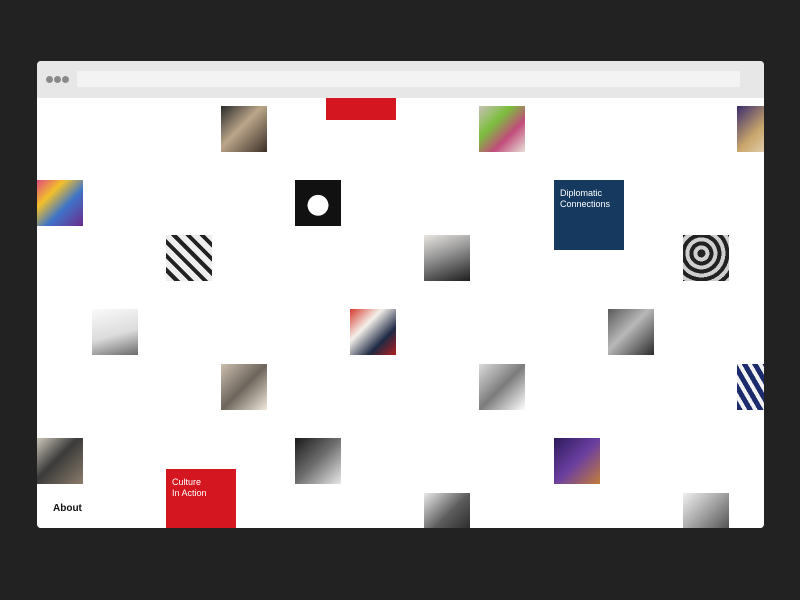 The width and height of the screenshot is (800, 600). I want to click on url-bar, so click(408, 79).